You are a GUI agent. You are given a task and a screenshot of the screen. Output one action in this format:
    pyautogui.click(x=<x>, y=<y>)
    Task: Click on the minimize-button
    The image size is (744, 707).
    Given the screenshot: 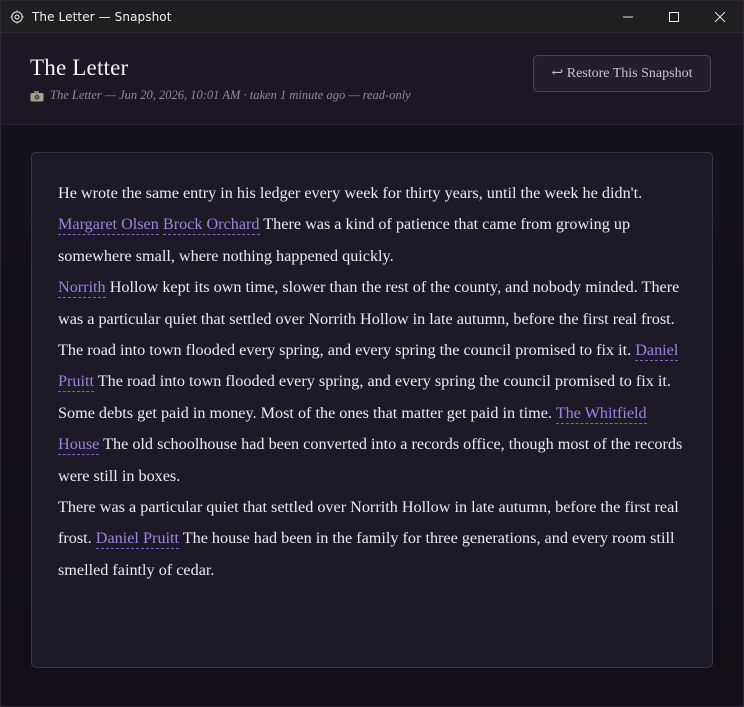 What is the action you would take?
    pyautogui.click(x=628, y=17)
    